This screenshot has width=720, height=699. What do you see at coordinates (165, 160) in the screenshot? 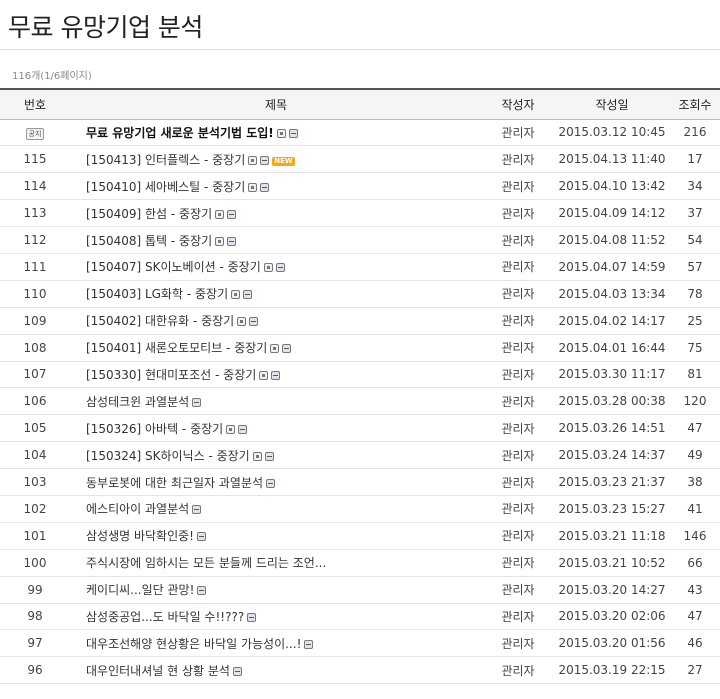
I see `post-title-link: [150413] 인터플렉스 - 중장기` at bounding box center [165, 160].